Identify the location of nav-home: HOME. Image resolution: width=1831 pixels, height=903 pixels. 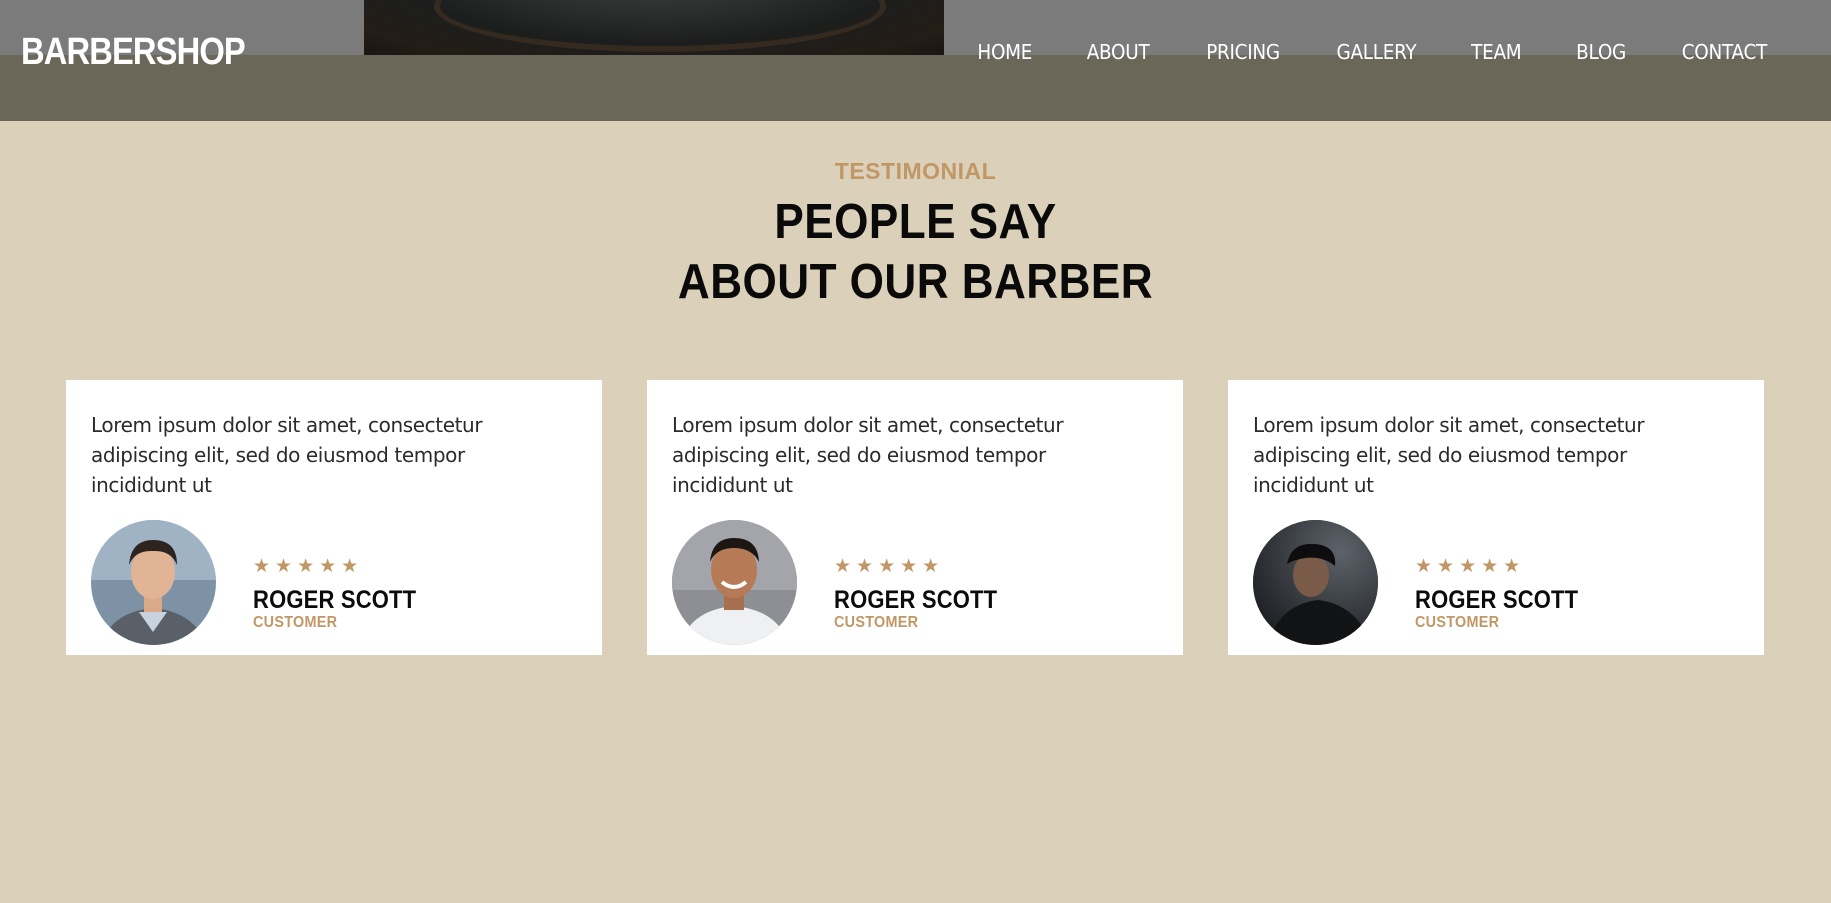
(1004, 52).